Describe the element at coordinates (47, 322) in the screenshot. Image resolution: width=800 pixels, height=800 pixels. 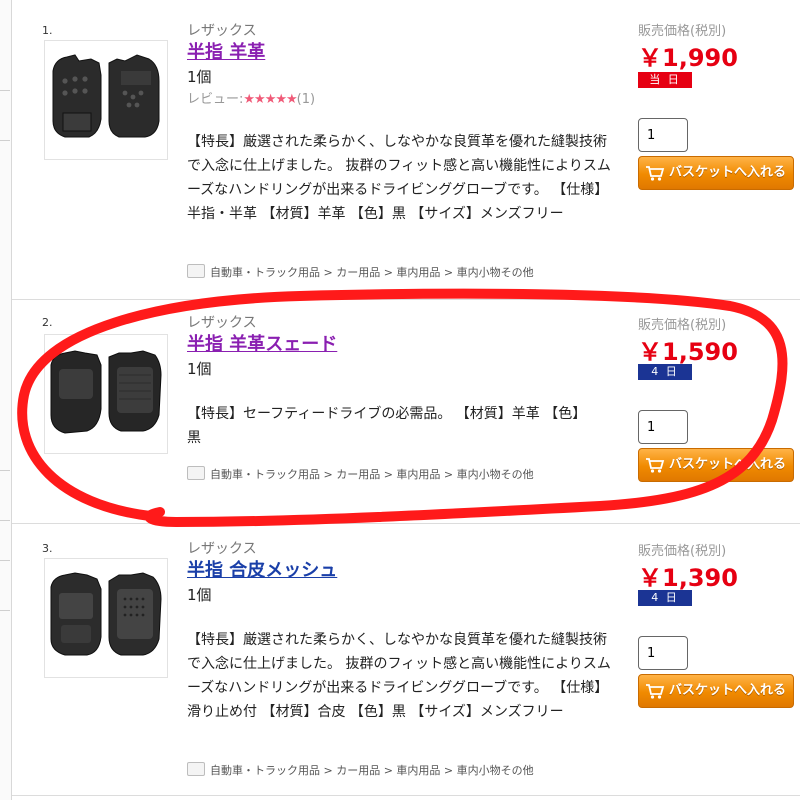
I see `item-index: 2.` at that location.